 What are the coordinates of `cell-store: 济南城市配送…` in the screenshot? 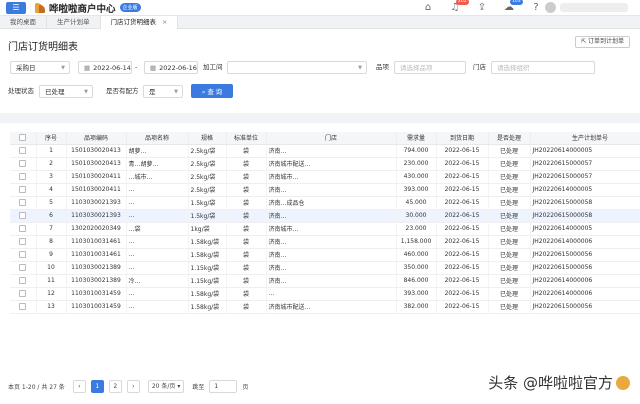 It's located at (331, 164).